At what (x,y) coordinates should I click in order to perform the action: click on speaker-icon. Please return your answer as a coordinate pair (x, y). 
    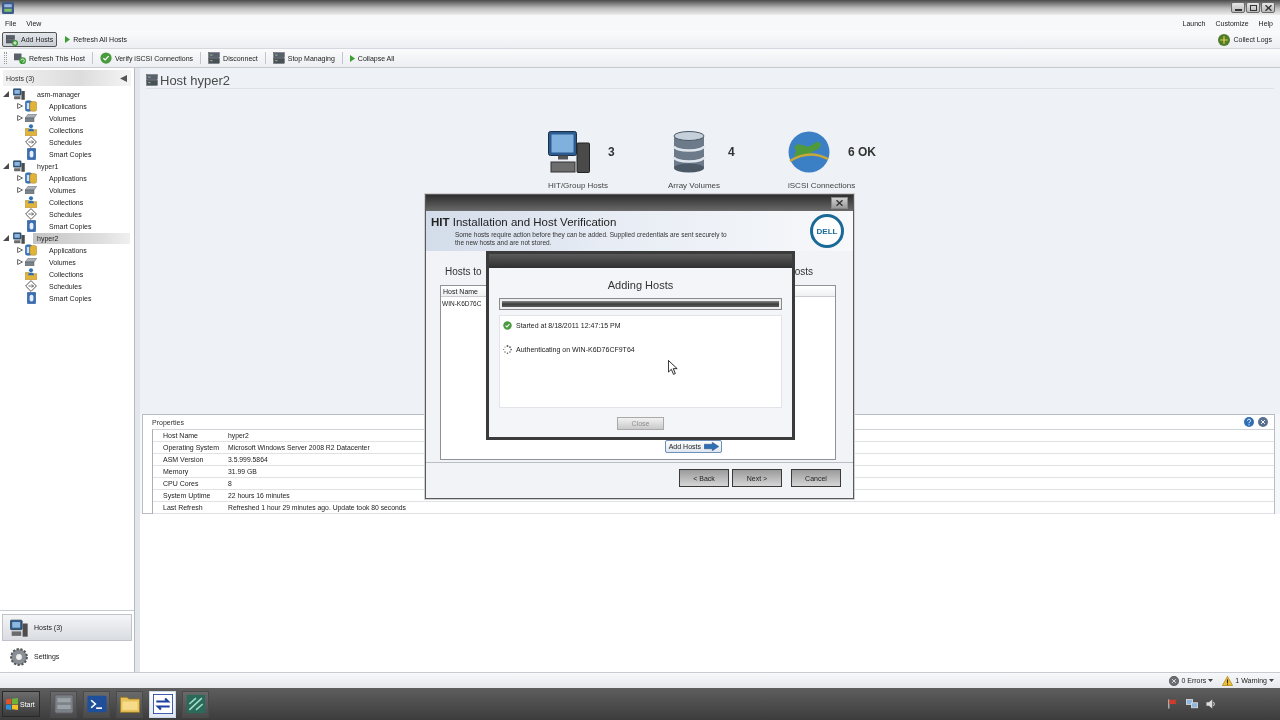
    Looking at the image, I should click on (1211, 704).